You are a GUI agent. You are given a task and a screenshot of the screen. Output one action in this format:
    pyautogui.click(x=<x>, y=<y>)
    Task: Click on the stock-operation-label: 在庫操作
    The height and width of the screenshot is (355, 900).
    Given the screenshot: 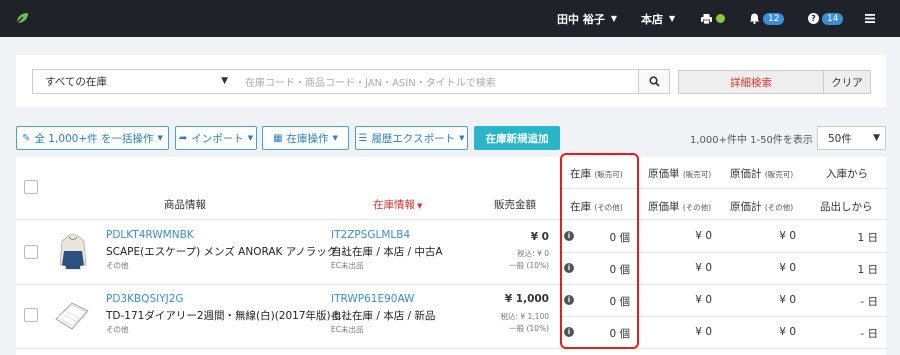 What is the action you would take?
    pyautogui.click(x=307, y=138)
    